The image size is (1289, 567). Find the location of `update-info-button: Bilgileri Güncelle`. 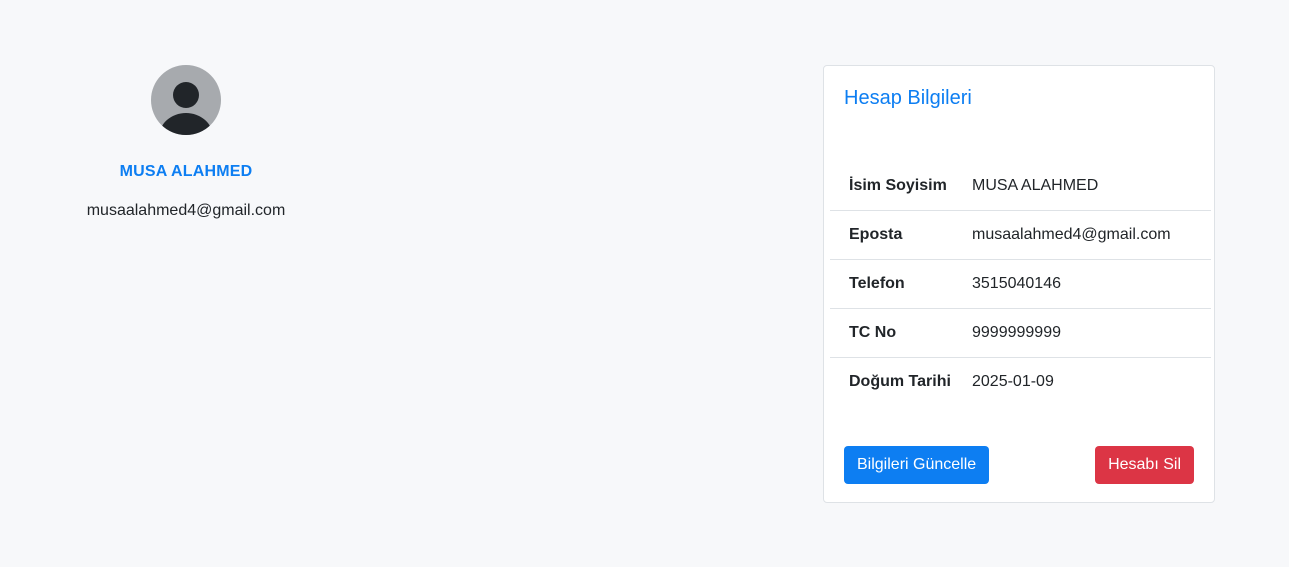

update-info-button: Bilgileri Güncelle is located at coordinates (917, 465).